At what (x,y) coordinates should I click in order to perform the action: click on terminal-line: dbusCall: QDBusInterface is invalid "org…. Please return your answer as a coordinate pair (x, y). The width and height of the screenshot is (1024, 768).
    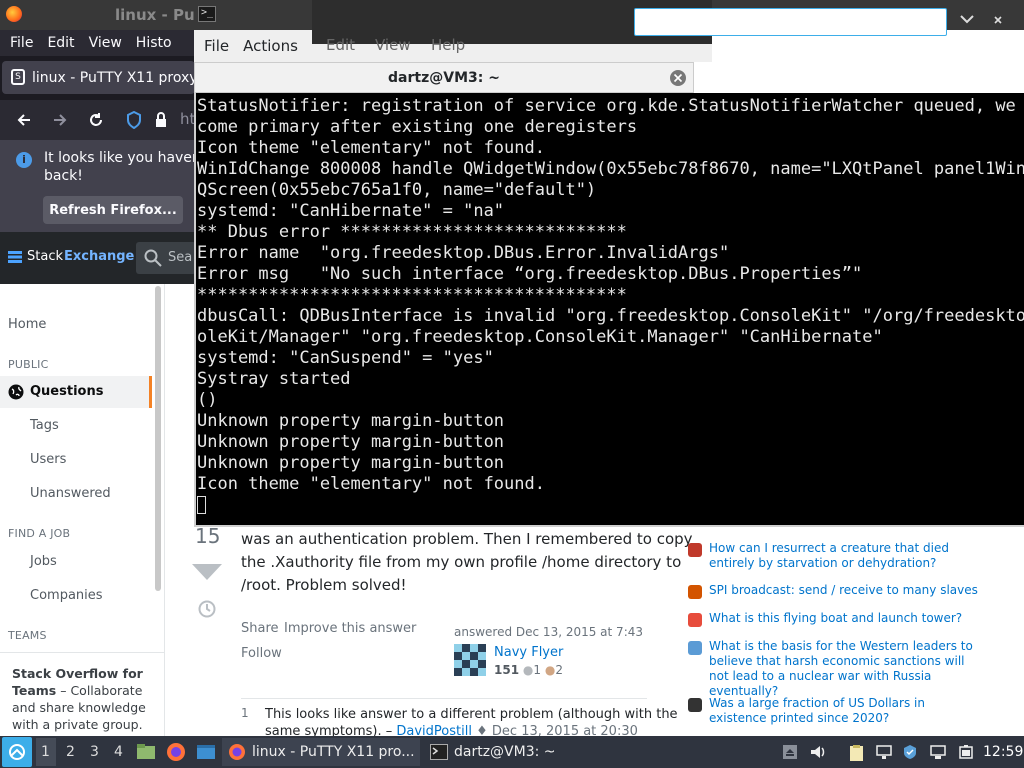
    Looking at the image, I should click on (610, 316).